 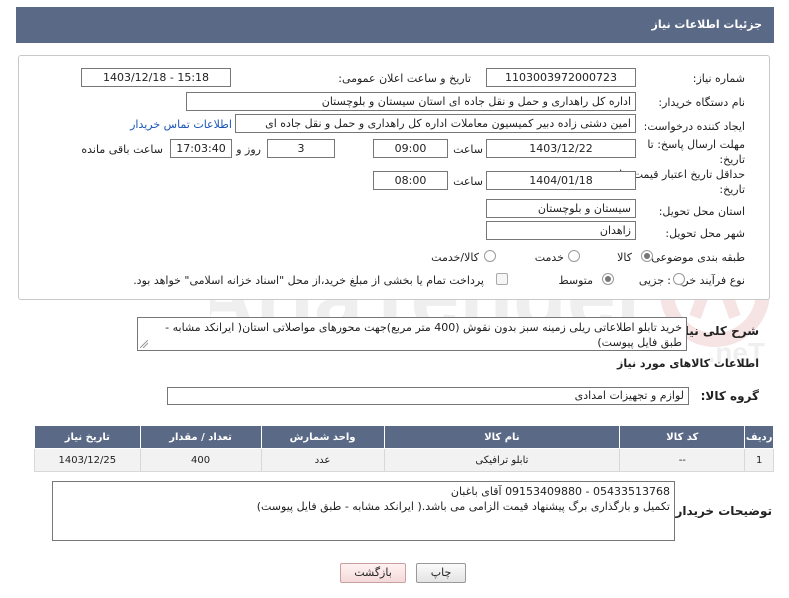 What do you see at coordinates (502, 437) in the screenshot?
I see `col-goods-name: نام کالا` at bounding box center [502, 437].